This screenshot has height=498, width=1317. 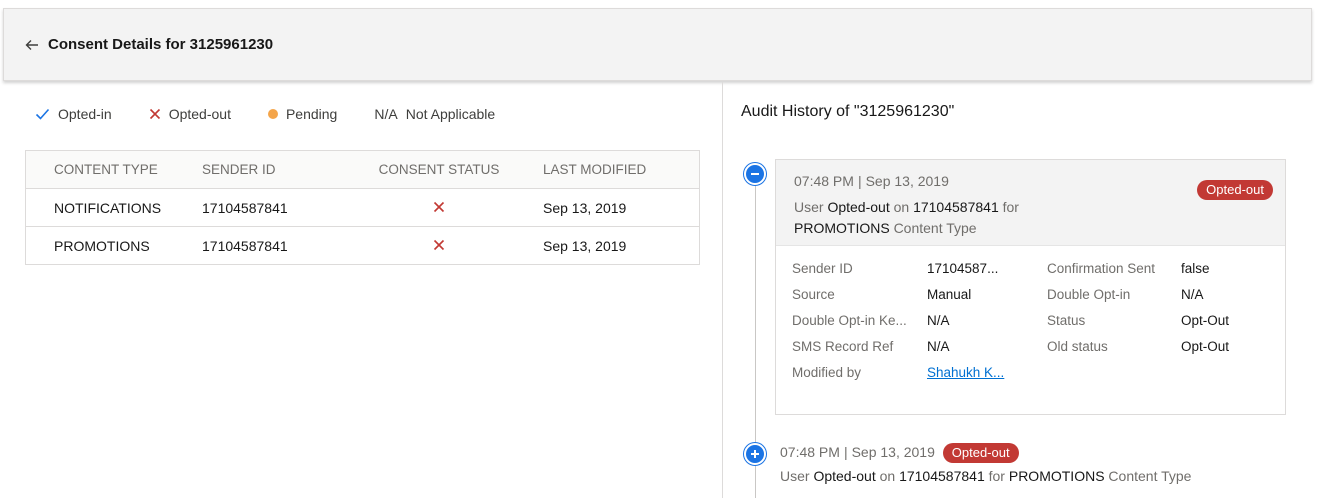 I want to click on double-optin-key-value: N/A, so click(x=938, y=320).